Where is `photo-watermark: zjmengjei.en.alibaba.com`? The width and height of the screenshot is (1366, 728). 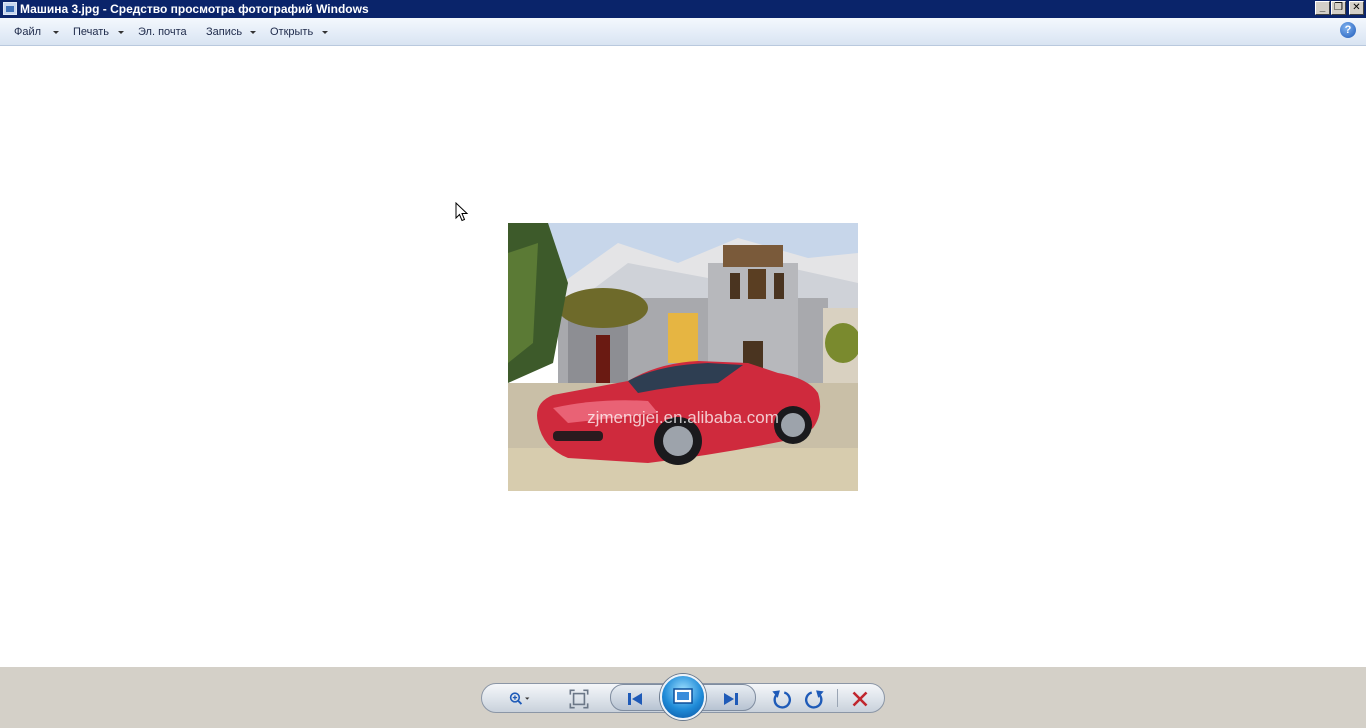 photo-watermark: zjmengjei.en.alibaba.com is located at coordinates (683, 417).